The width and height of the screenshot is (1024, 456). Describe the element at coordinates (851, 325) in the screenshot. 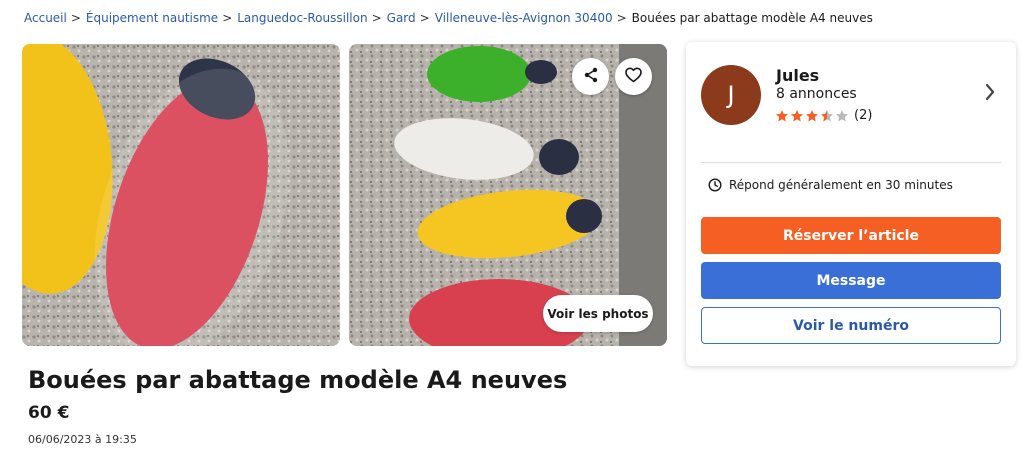

I see `view-phone-button: Voir le numéro` at that location.